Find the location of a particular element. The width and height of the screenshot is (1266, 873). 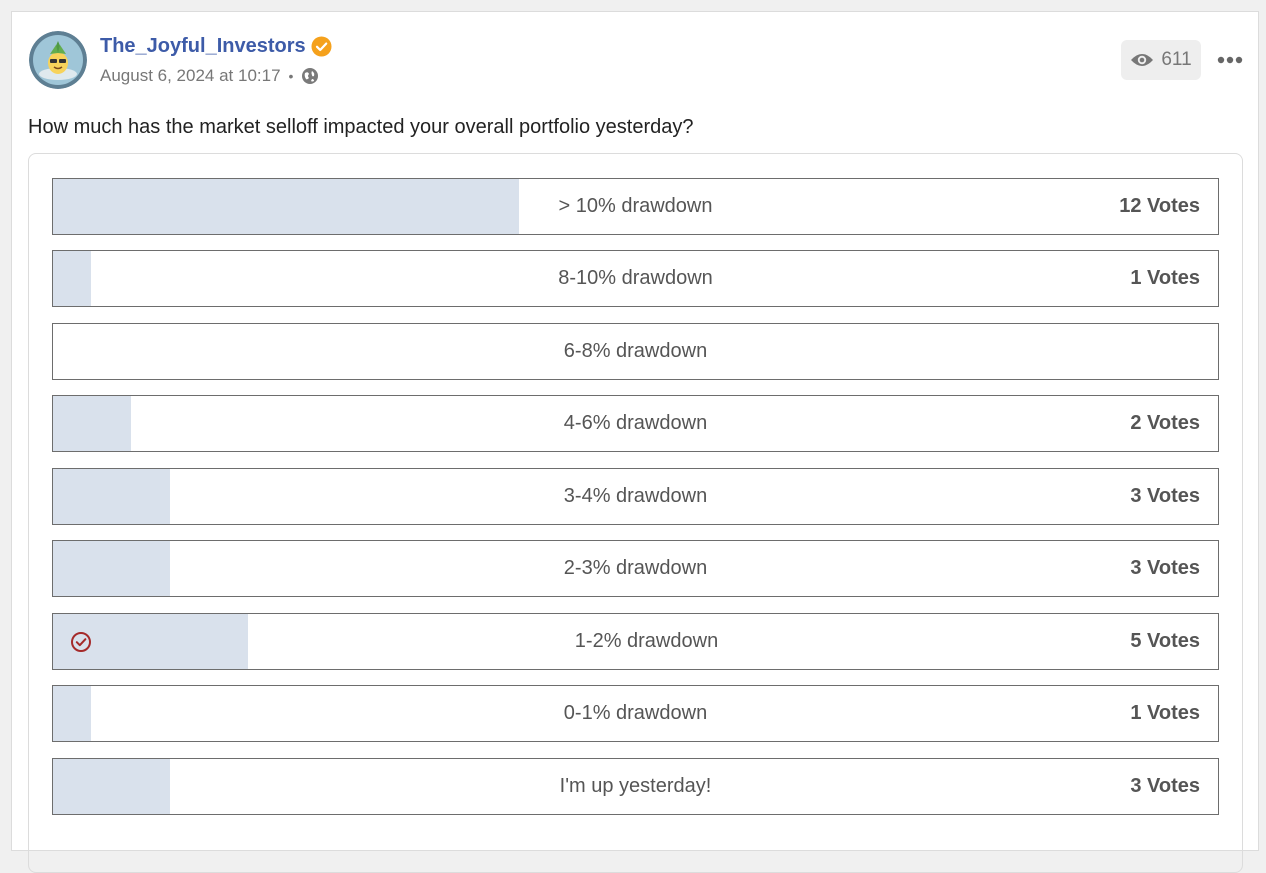

poll-option: > 10% drawdown 12 Votes is located at coordinates (635, 206).